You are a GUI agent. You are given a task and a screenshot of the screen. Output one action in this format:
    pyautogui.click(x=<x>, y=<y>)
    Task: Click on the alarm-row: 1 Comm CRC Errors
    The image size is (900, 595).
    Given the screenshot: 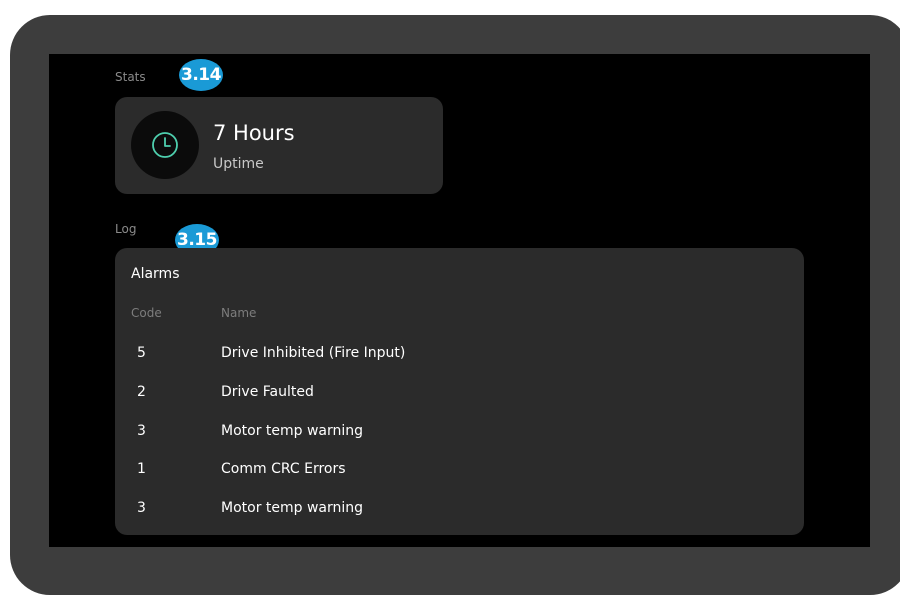 What is the action you would take?
    pyautogui.click(x=459, y=470)
    